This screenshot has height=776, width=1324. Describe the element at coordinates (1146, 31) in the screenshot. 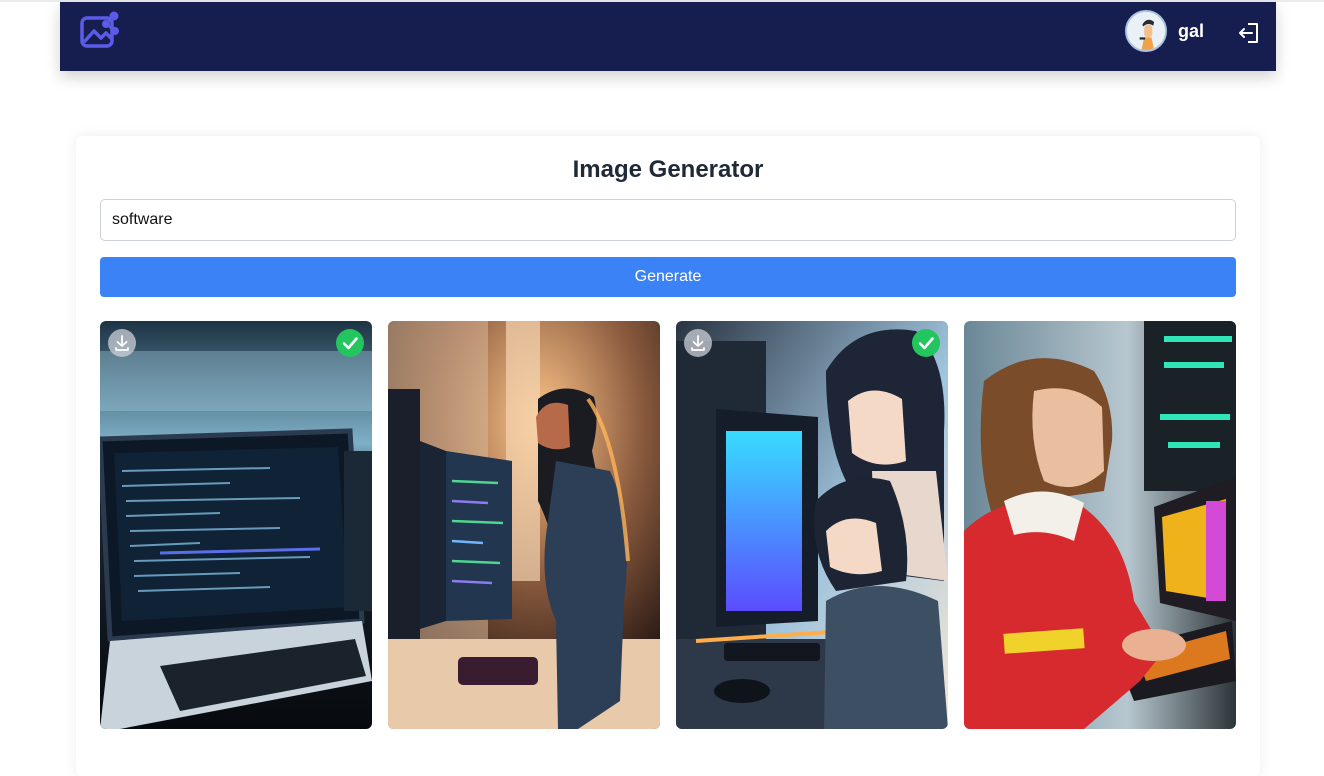

I see `avatar` at that location.